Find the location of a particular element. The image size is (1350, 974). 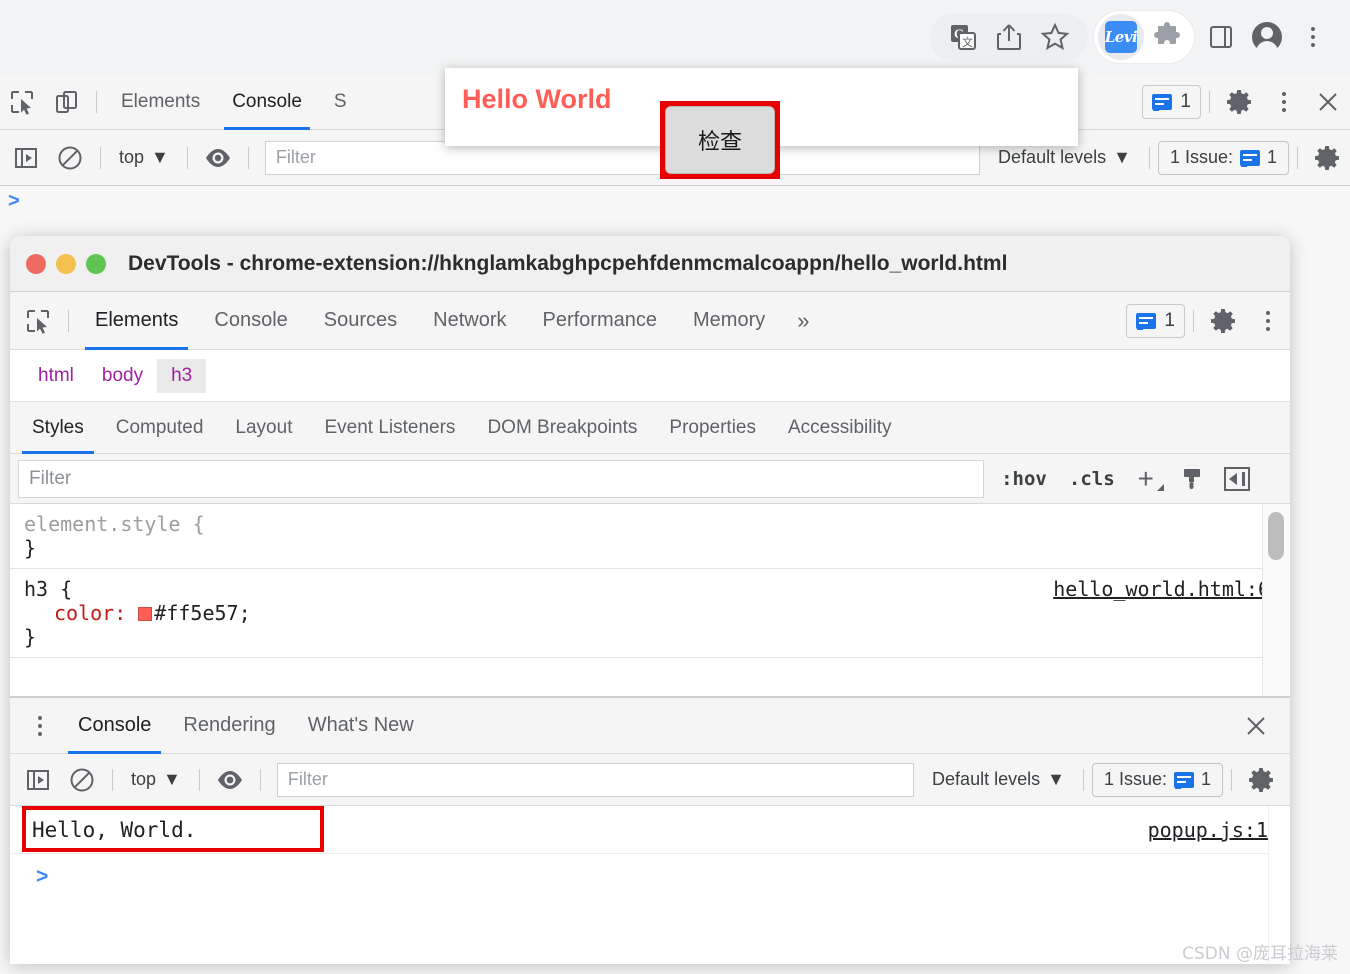

drawer-tab-whats-new: What's New is located at coordinates (361, 726).